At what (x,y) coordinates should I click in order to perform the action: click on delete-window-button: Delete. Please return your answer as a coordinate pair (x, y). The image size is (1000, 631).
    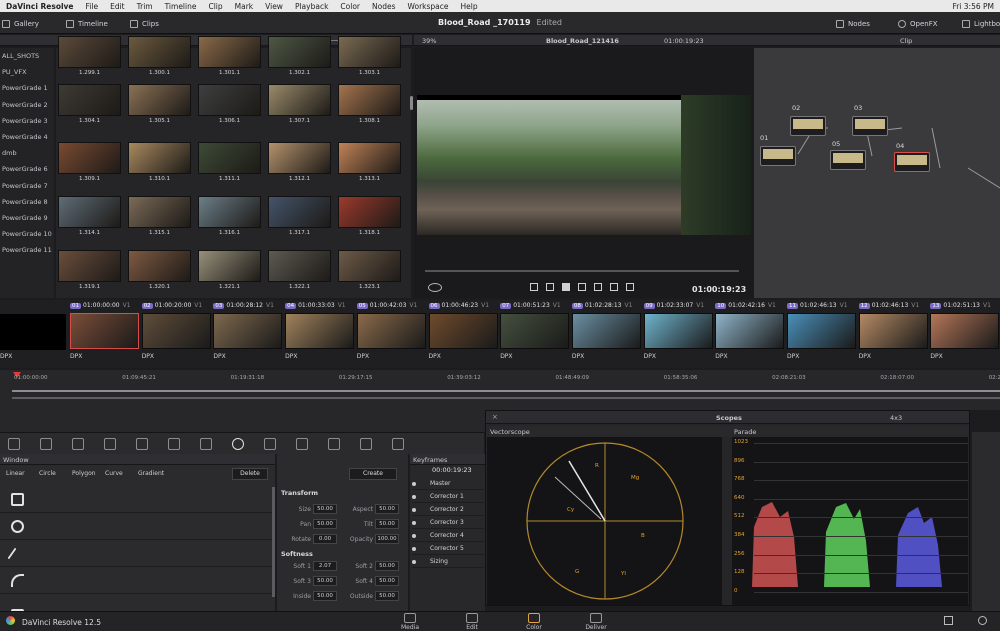
    Looking at the image, I should click on (250, 474).